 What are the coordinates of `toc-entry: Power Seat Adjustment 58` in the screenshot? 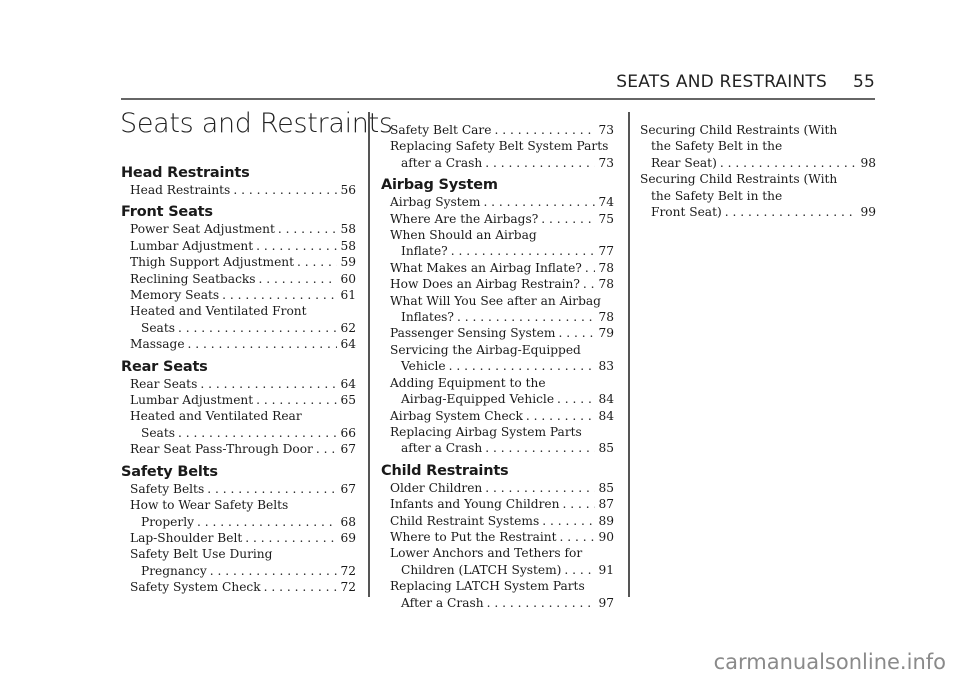 It's located at (238, 229).